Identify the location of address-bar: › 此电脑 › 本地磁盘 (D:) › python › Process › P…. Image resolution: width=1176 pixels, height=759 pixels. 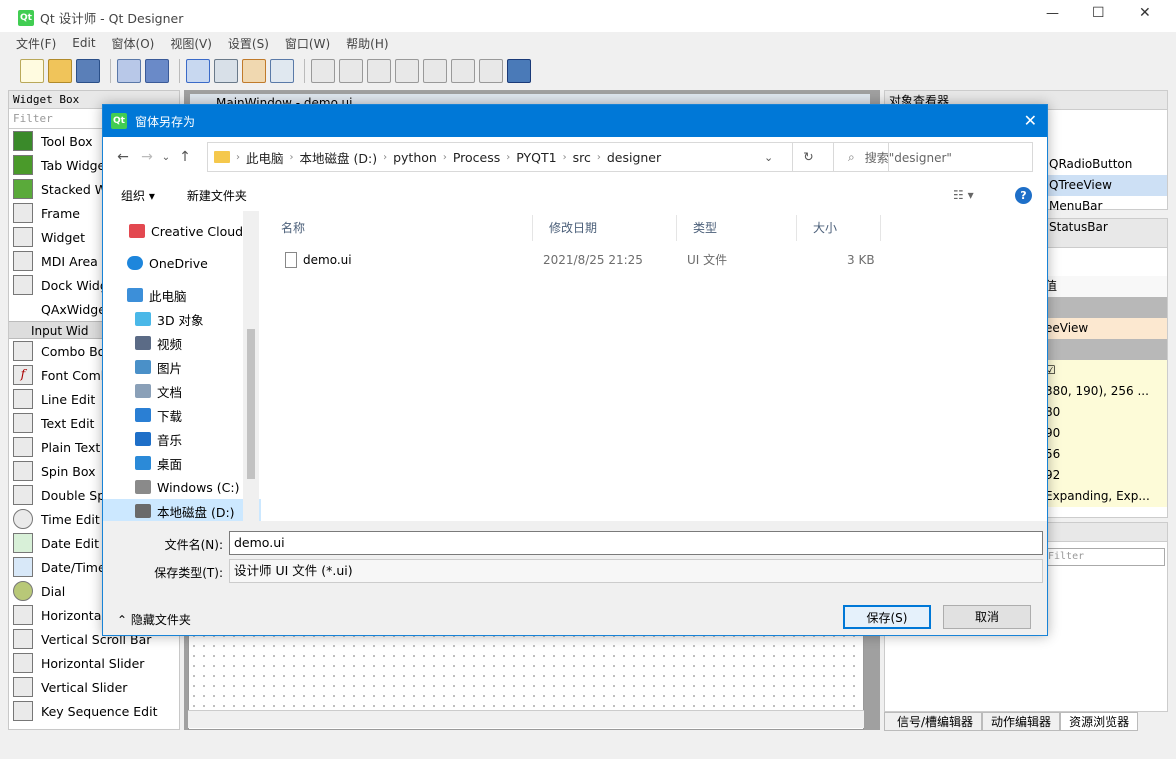
(548, 157).